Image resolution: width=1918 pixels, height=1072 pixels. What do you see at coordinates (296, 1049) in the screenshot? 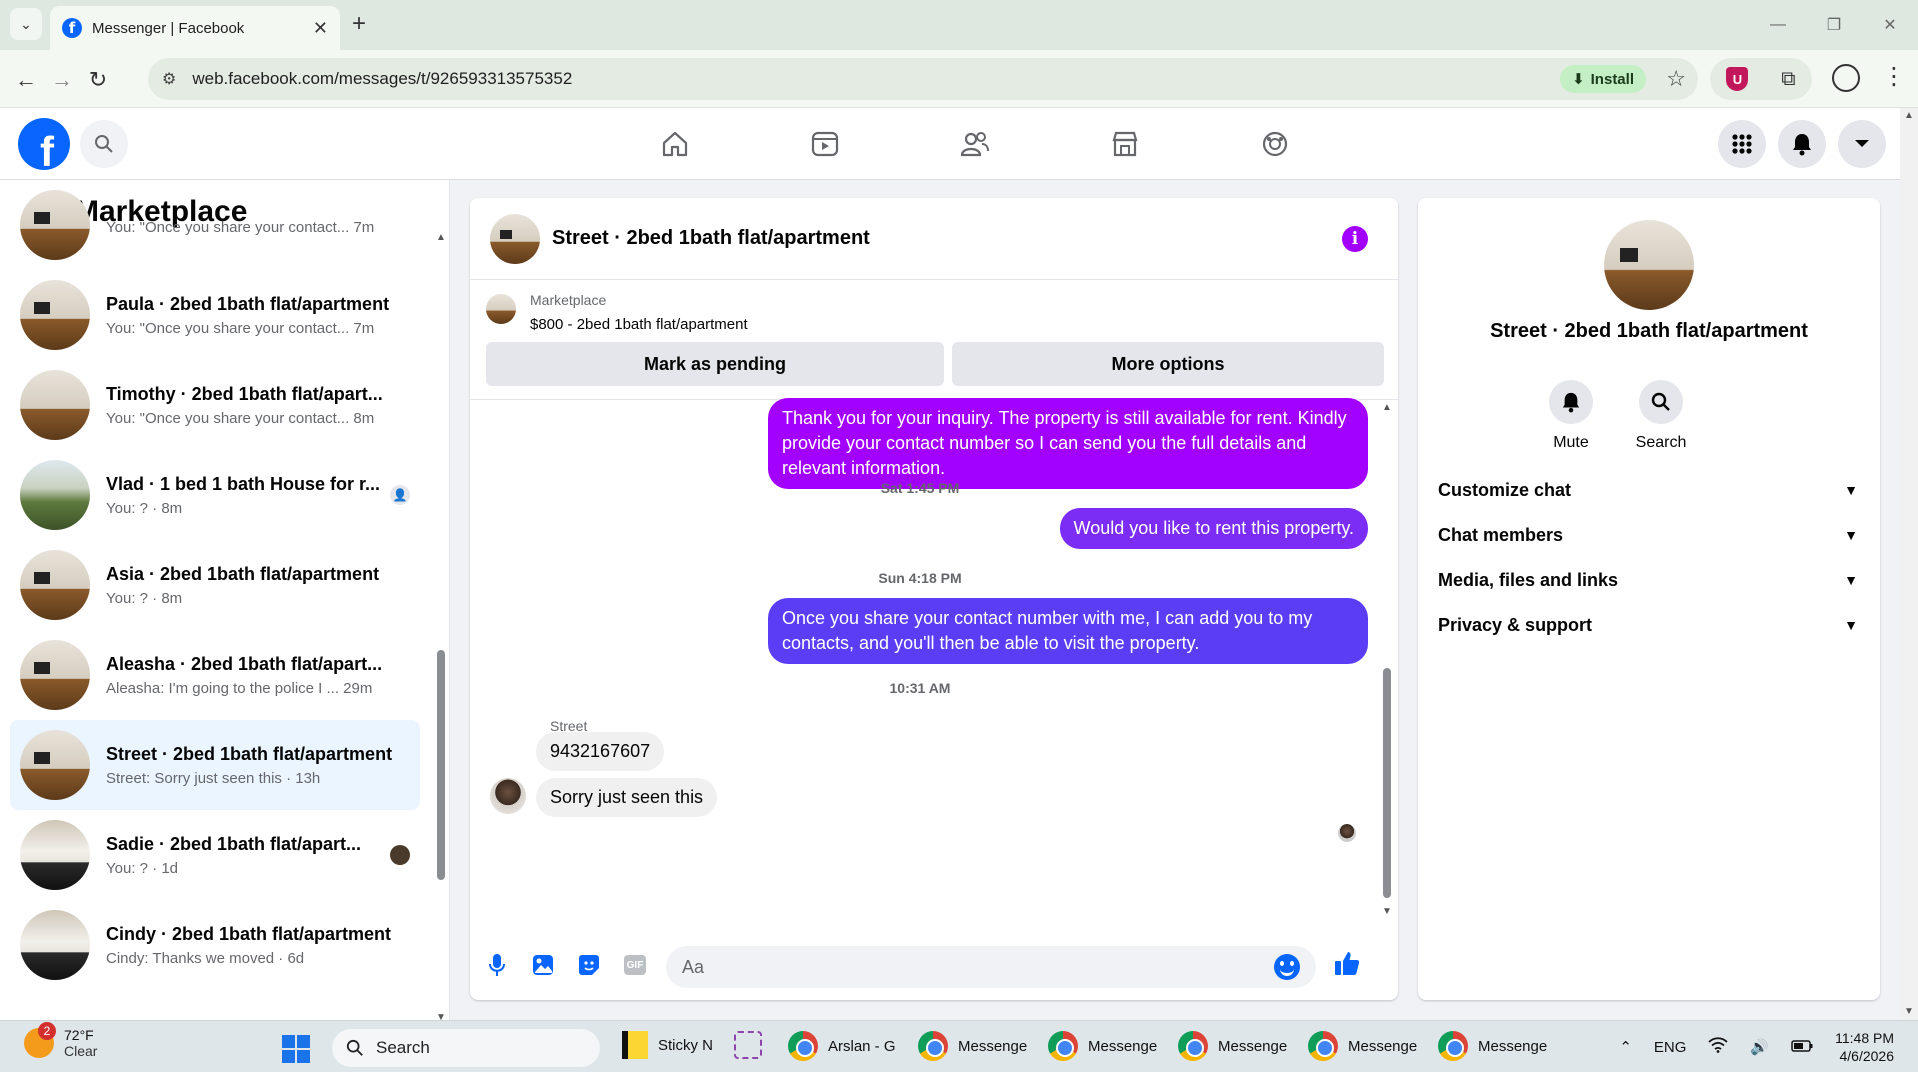
I see `windows-start-icon` at bounding box center [296, 1049].